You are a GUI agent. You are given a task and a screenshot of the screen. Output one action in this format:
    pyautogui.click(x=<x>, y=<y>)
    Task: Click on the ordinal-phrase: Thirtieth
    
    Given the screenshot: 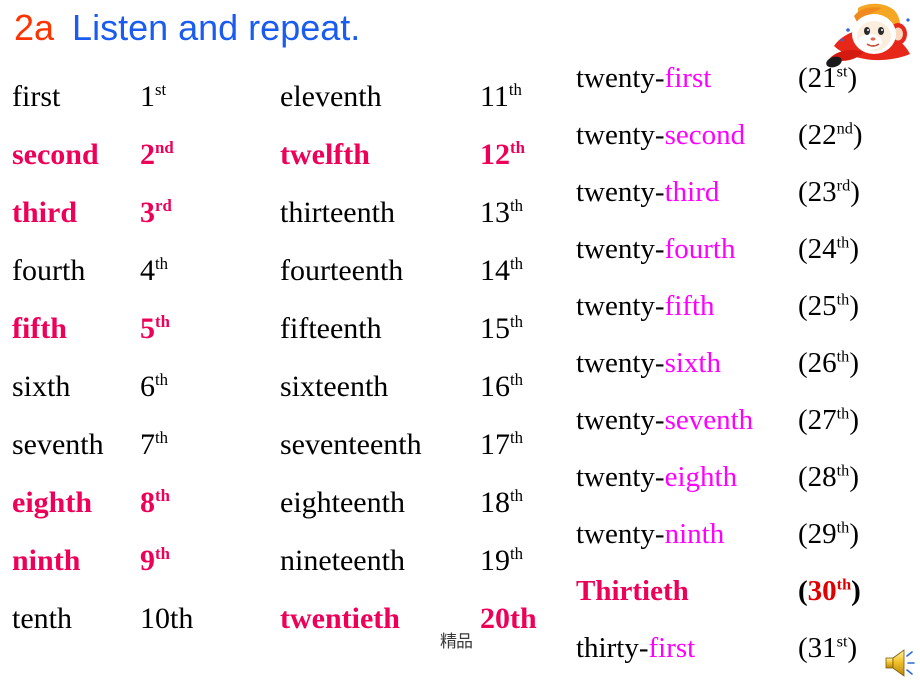 What is the action you would take?
    pyautogui.click(x=687, y=591)
    